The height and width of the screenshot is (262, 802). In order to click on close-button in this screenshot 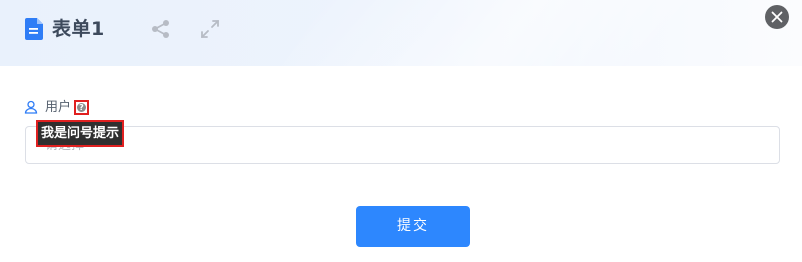, I will do `click(777, 17)`.